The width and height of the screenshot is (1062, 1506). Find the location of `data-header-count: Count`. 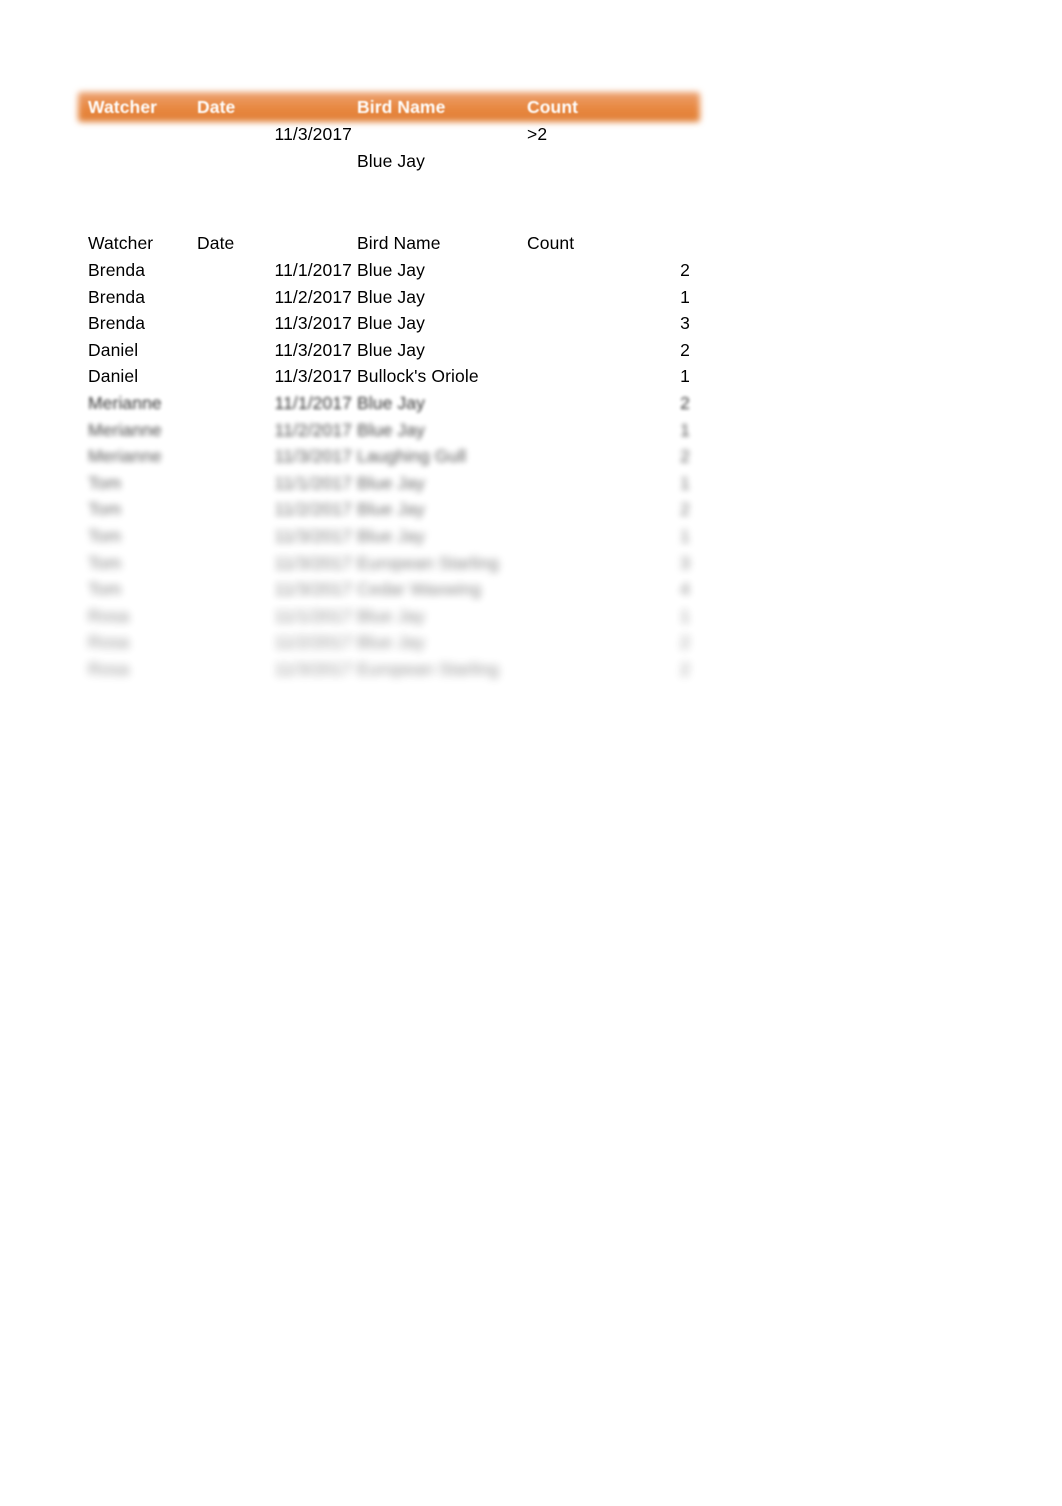

data-header-count: Count is located at coordinates (551, 243).